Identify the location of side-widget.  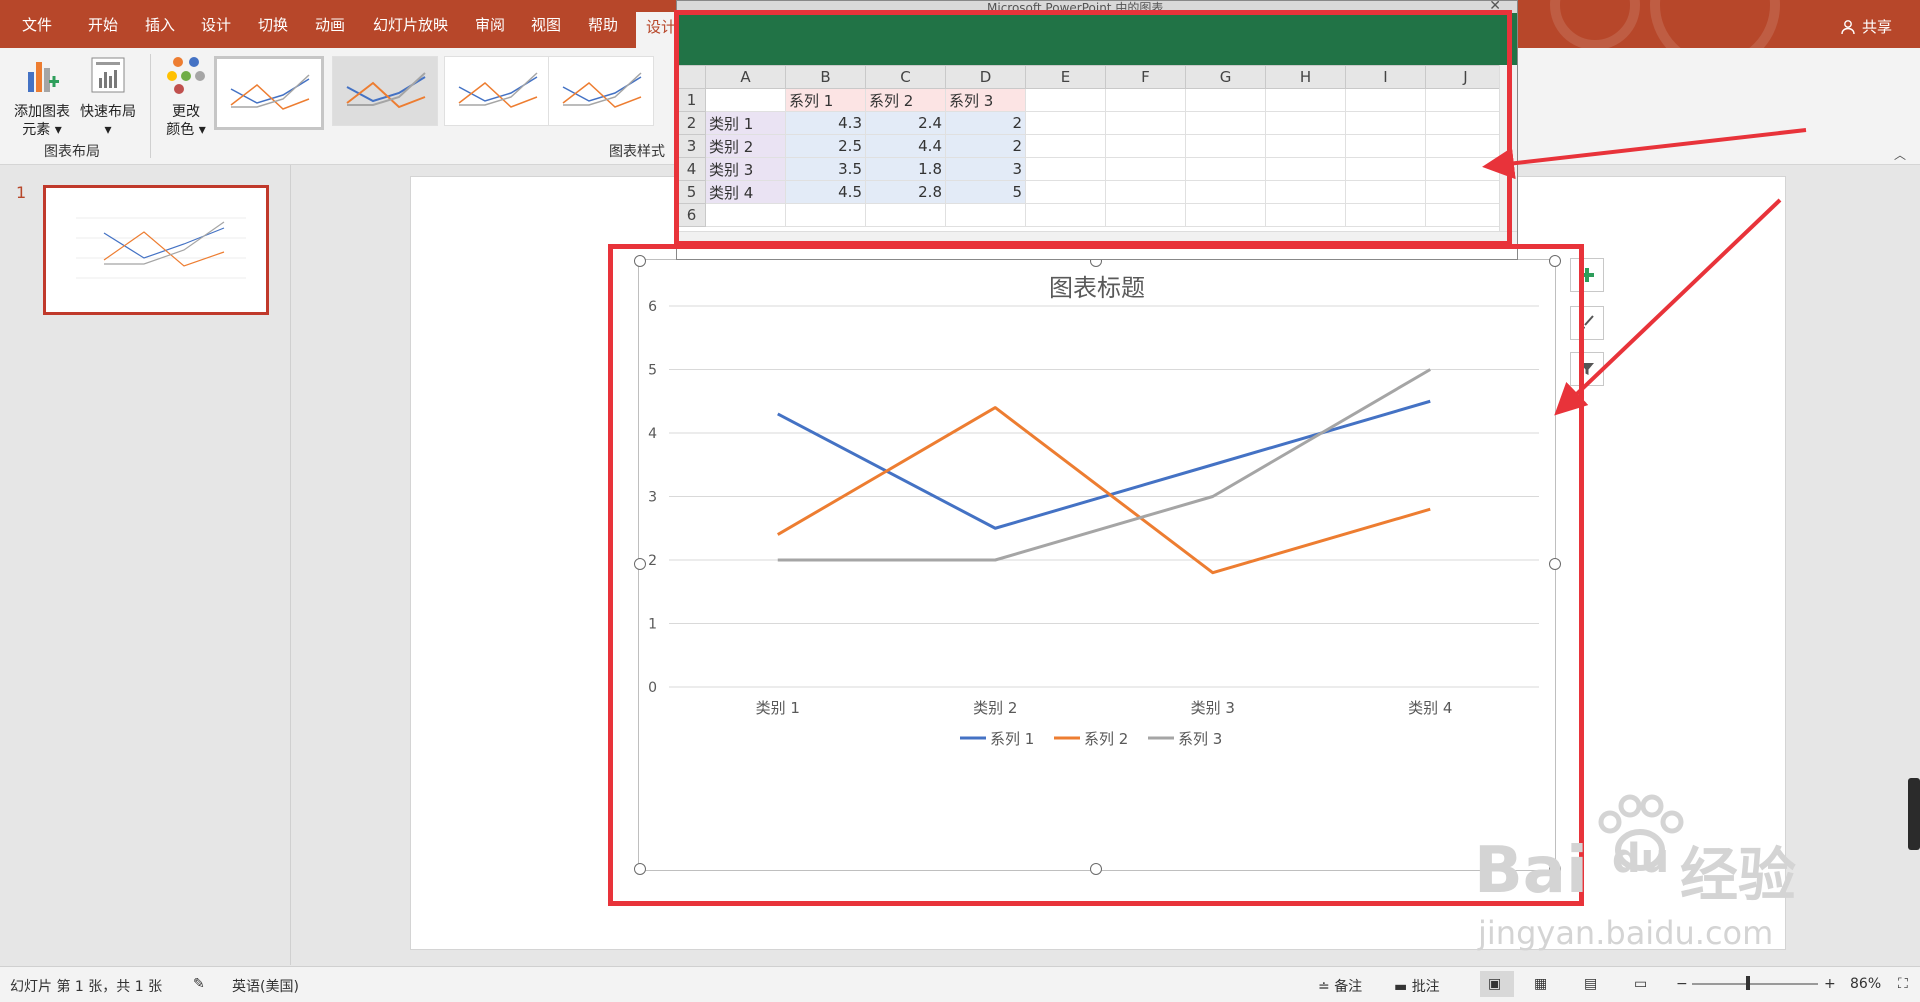
(1914, 814).